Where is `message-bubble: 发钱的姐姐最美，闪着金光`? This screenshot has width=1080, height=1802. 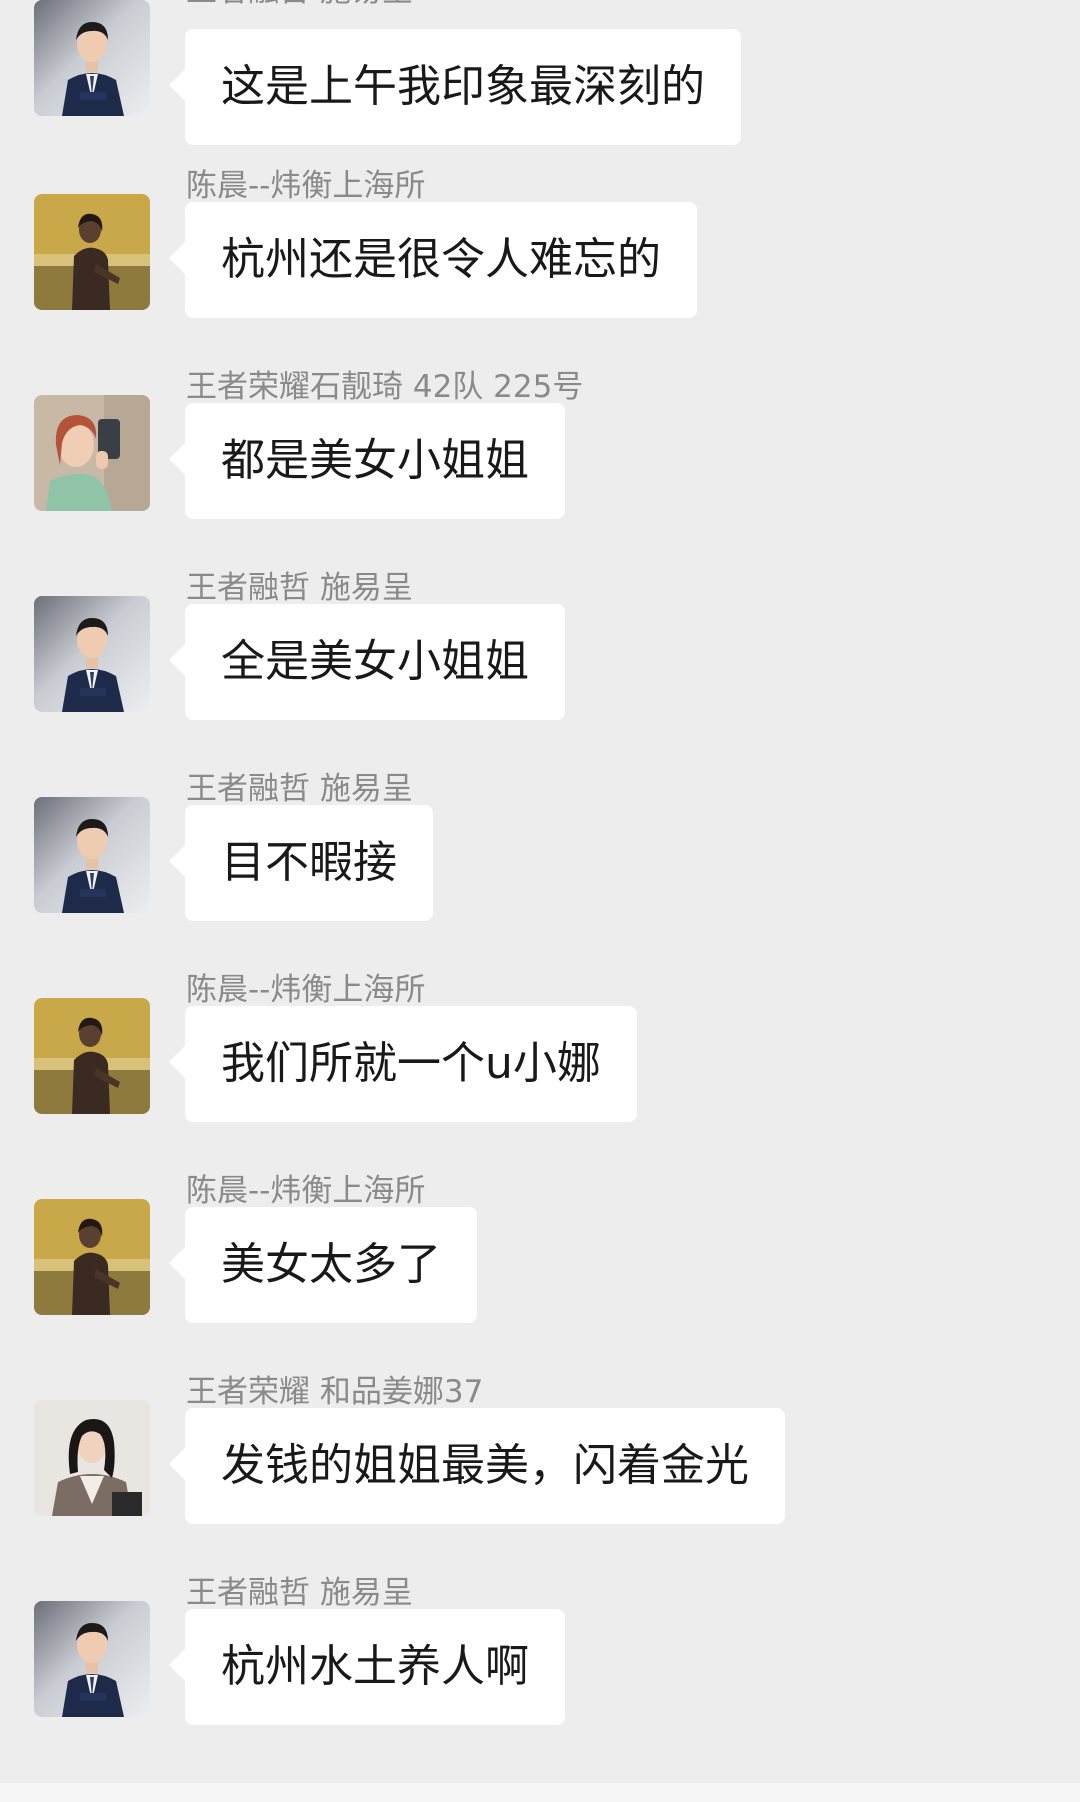
message-bubble: 发钱的姐姐最美，闪着金光 is located at coordinates (477, 1466).